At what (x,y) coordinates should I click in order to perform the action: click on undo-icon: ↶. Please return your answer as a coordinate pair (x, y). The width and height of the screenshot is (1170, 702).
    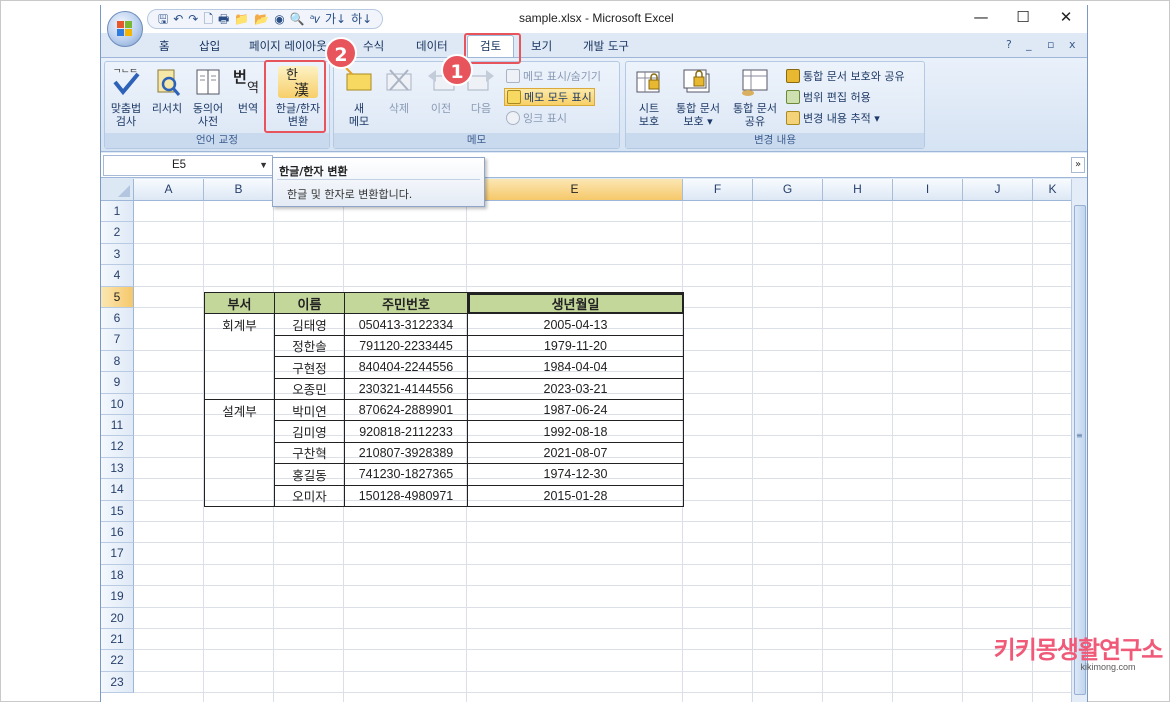
    Looking at the image, I should click on (178, 19).